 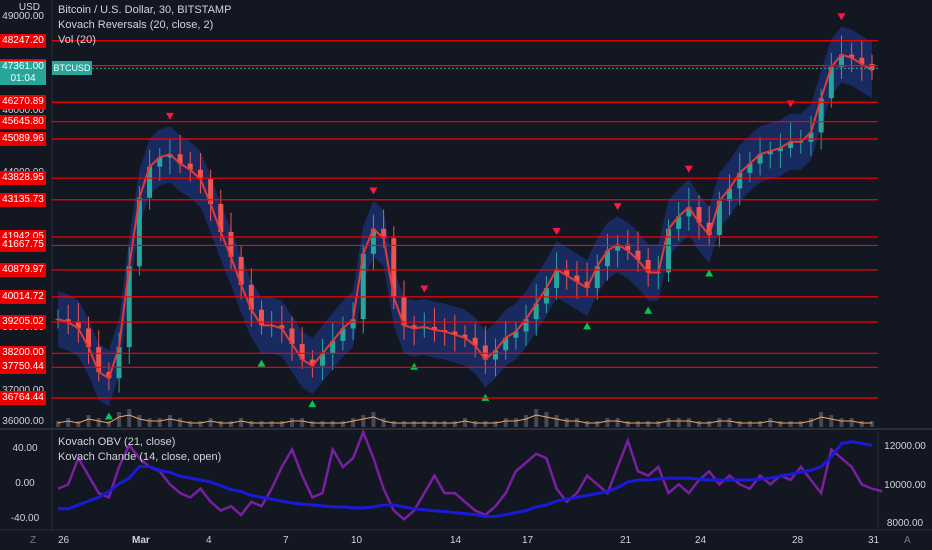 I want to click on chande-tick-label: 0.00, so click(x=25, y=484).